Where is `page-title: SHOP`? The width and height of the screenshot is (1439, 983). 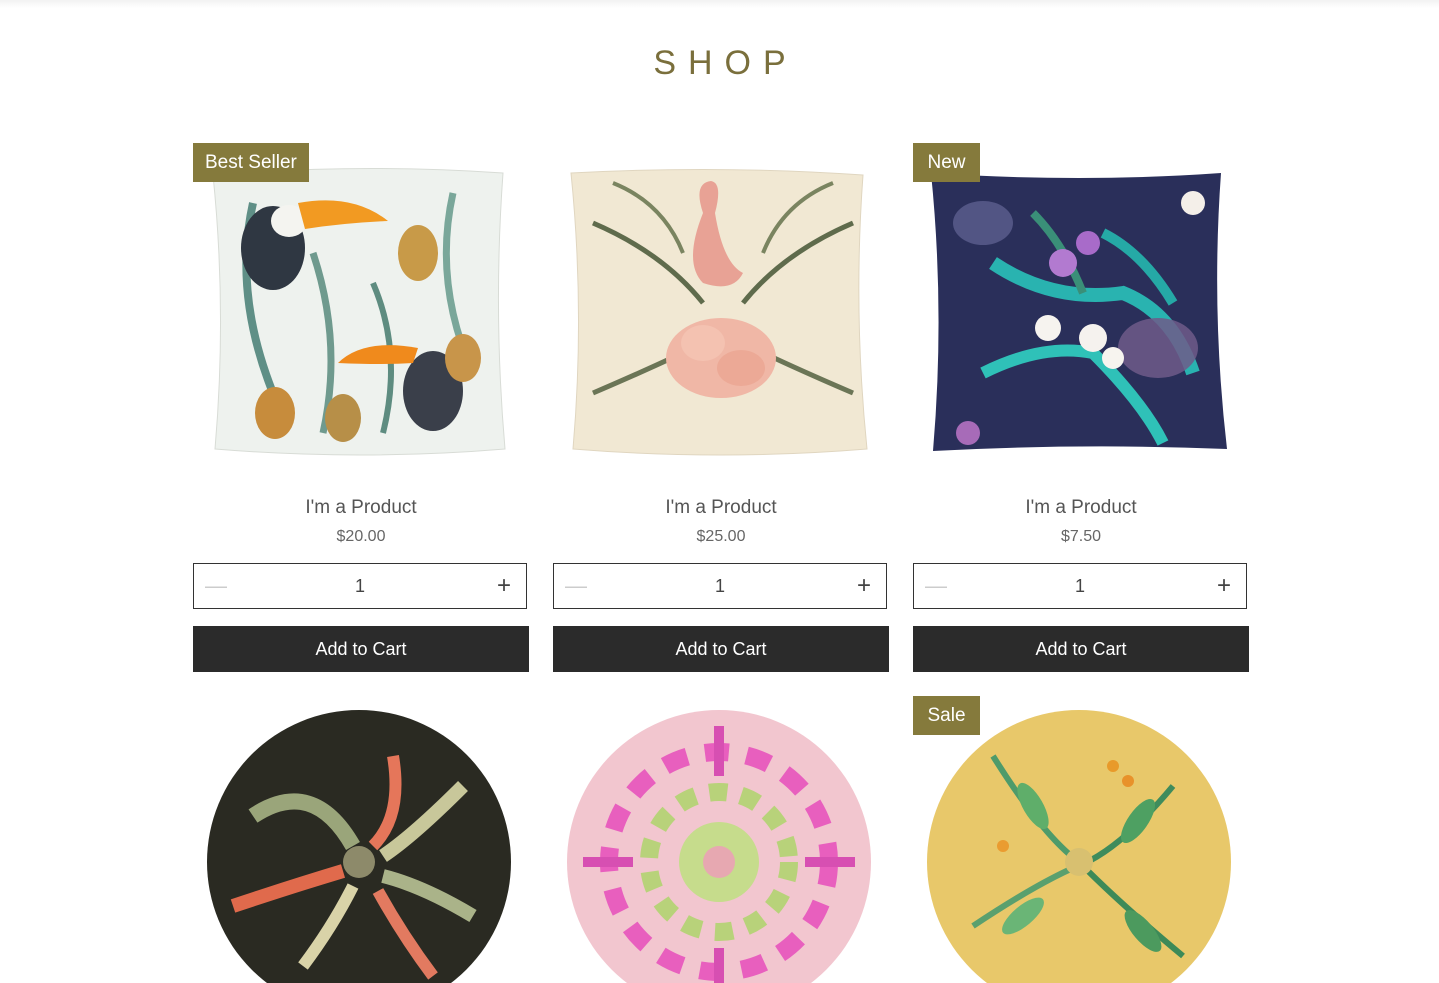
page-title: SHOP is located at coordinates (725, 63).